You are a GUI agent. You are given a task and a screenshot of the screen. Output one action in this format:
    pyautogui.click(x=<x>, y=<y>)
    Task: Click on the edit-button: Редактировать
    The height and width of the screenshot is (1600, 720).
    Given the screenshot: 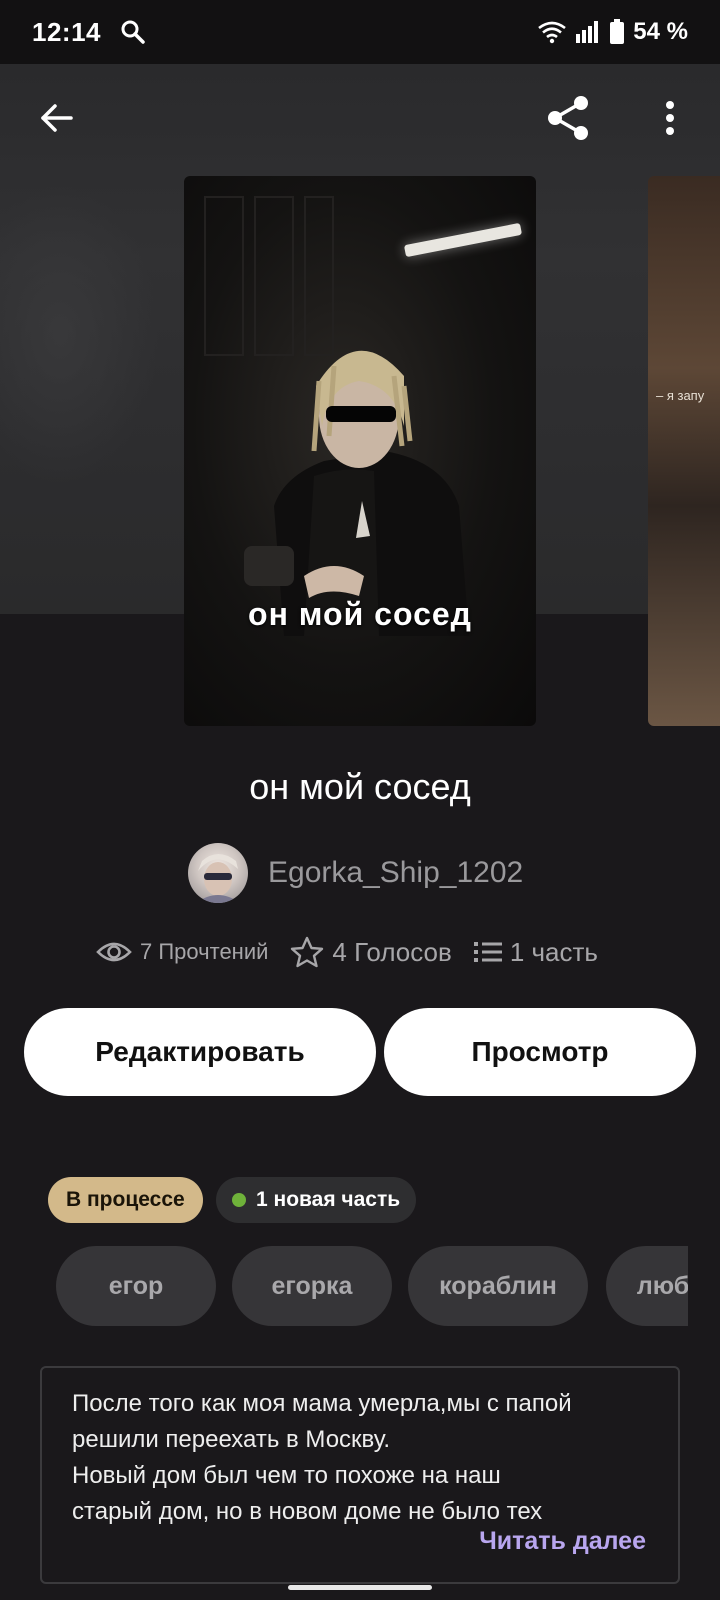 What is the action you would take?
    pyautogui.click(x=200, y=1052)
    